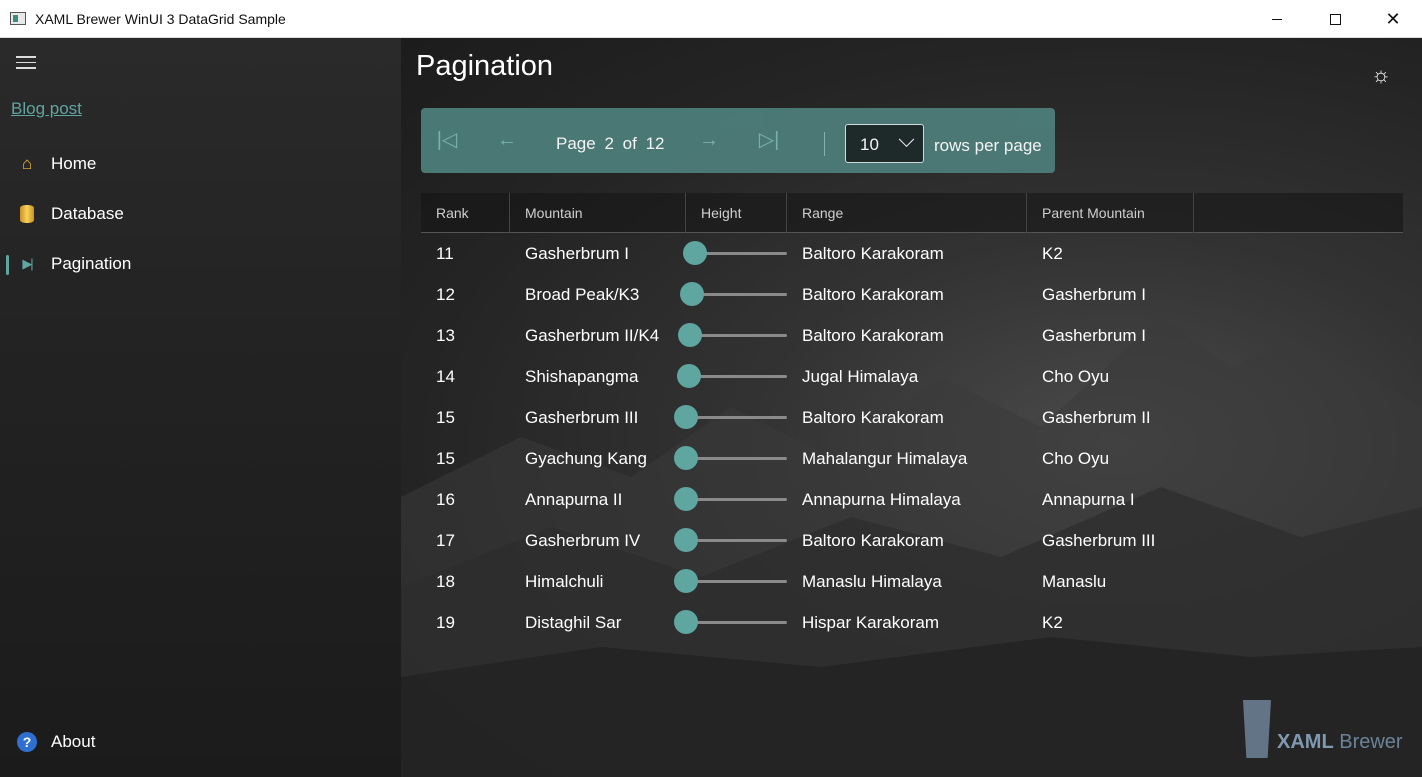 Image resolution: width=1422 pixels, height=777 pixels. Describe the element at coordinates (1326, 730) in the screenshot. I see `xaml-brewer-logo: XAML Brewer` at that location.